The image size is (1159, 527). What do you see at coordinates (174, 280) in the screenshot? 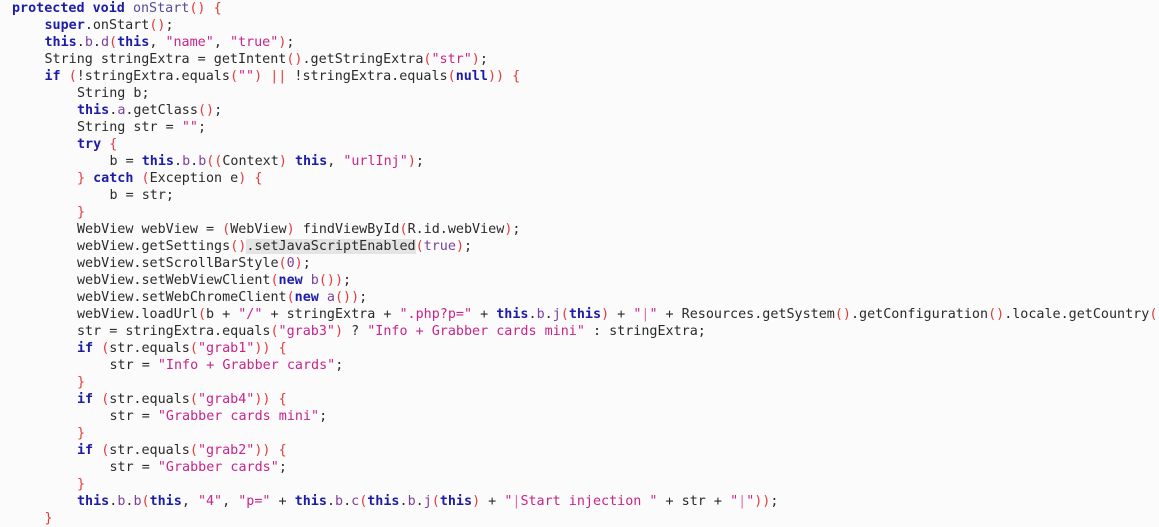
I see `code-token-plain: webView.setWebViewClient` at bounding box center [174, 280].